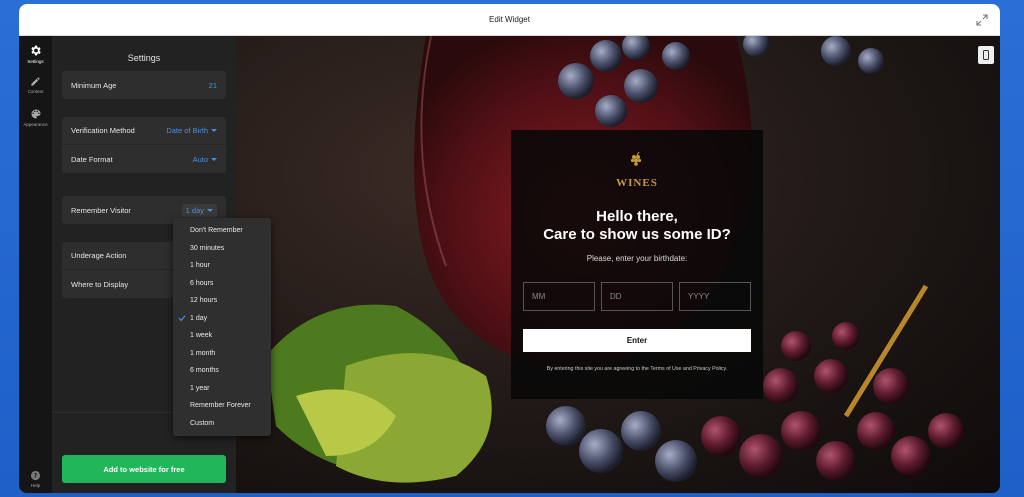  What do you see at coordinates (715, 296) in the screenshot?
I see `year-input: YYYY` at bounding box center [715, 296].